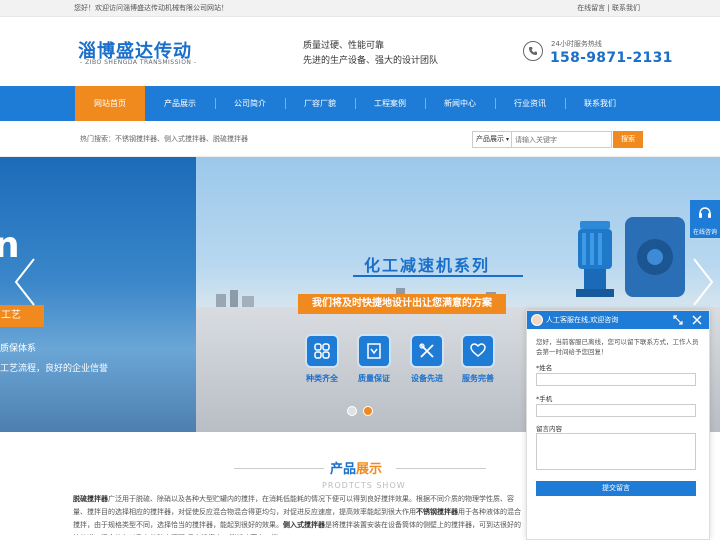 This screenshot has width=720, height=540. Describe the element at coordinates (608, 8) in the screenshot. I see `top-links: 在线留言 | 联系我们` at that location.